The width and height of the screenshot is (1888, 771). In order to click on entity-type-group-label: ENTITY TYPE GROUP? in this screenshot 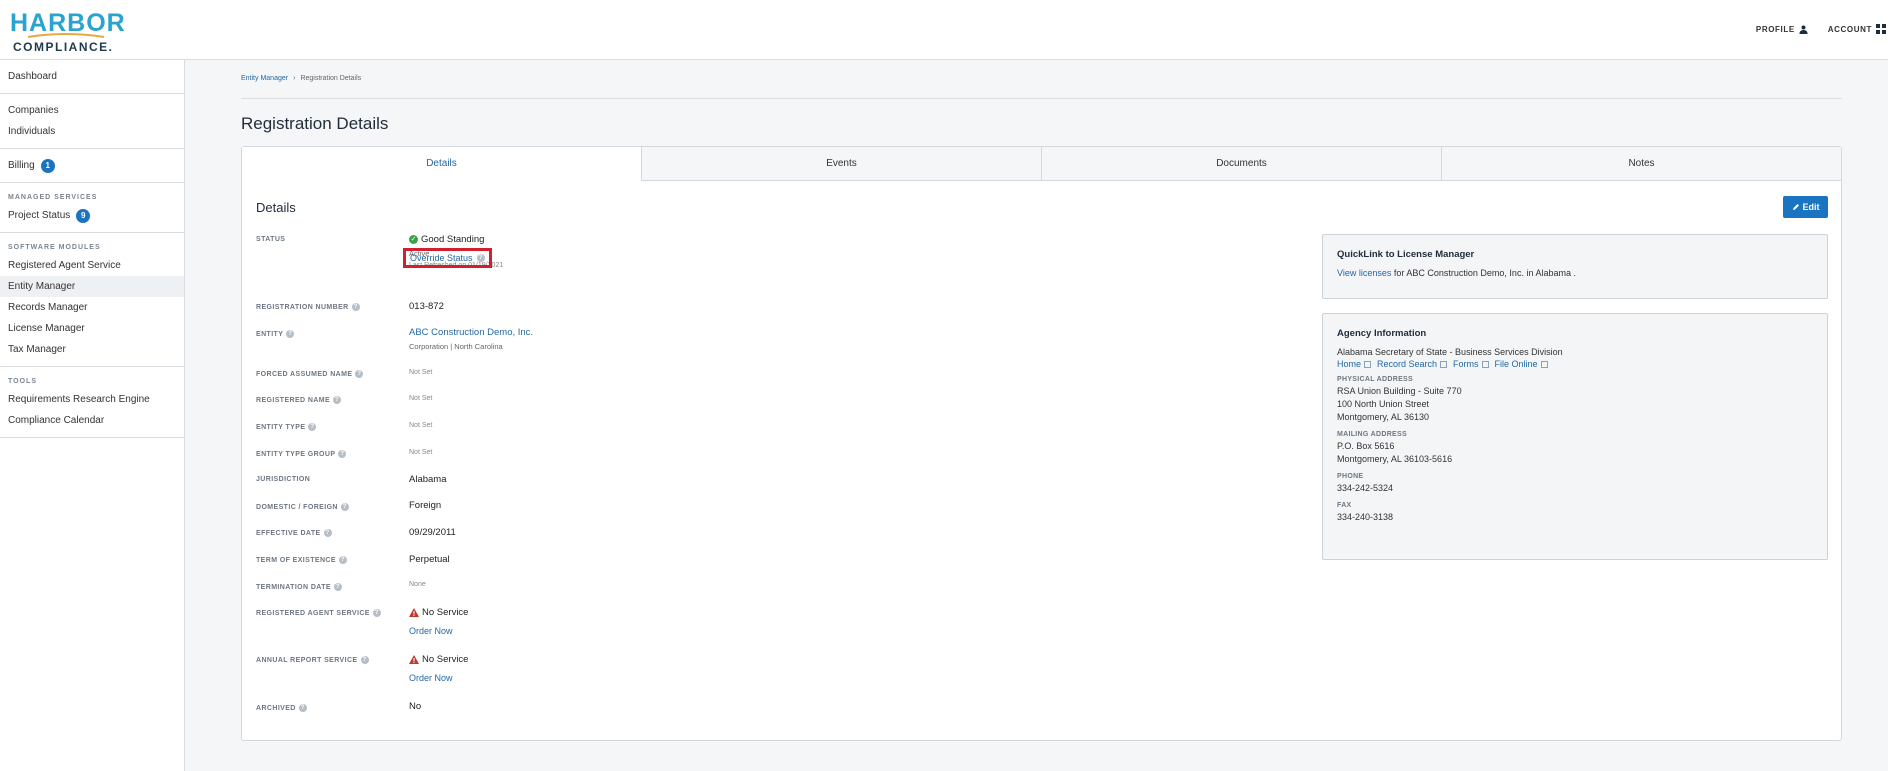, I will do `click(301, 454)`.